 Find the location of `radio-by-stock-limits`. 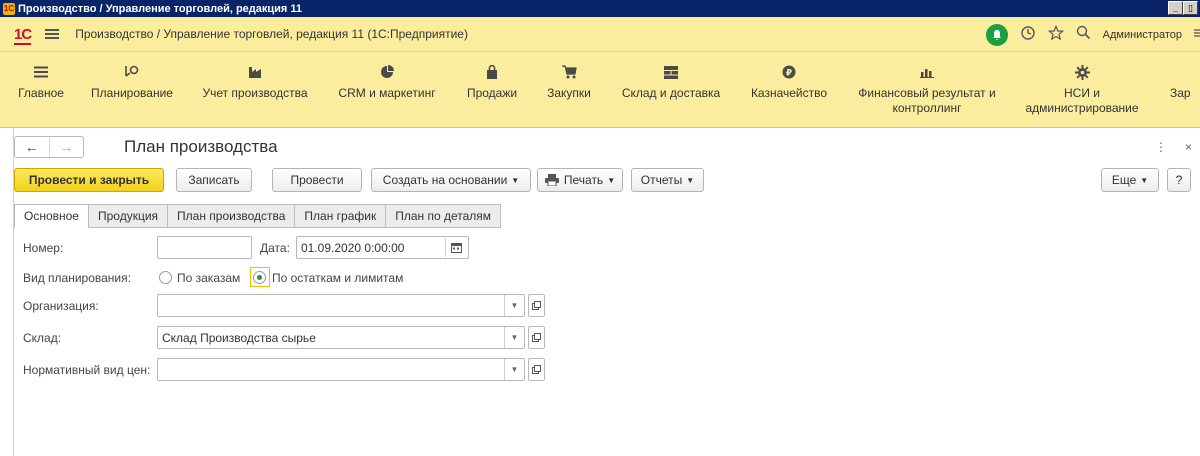

radio-by-stock-limits is located at coordinates (259, 277).